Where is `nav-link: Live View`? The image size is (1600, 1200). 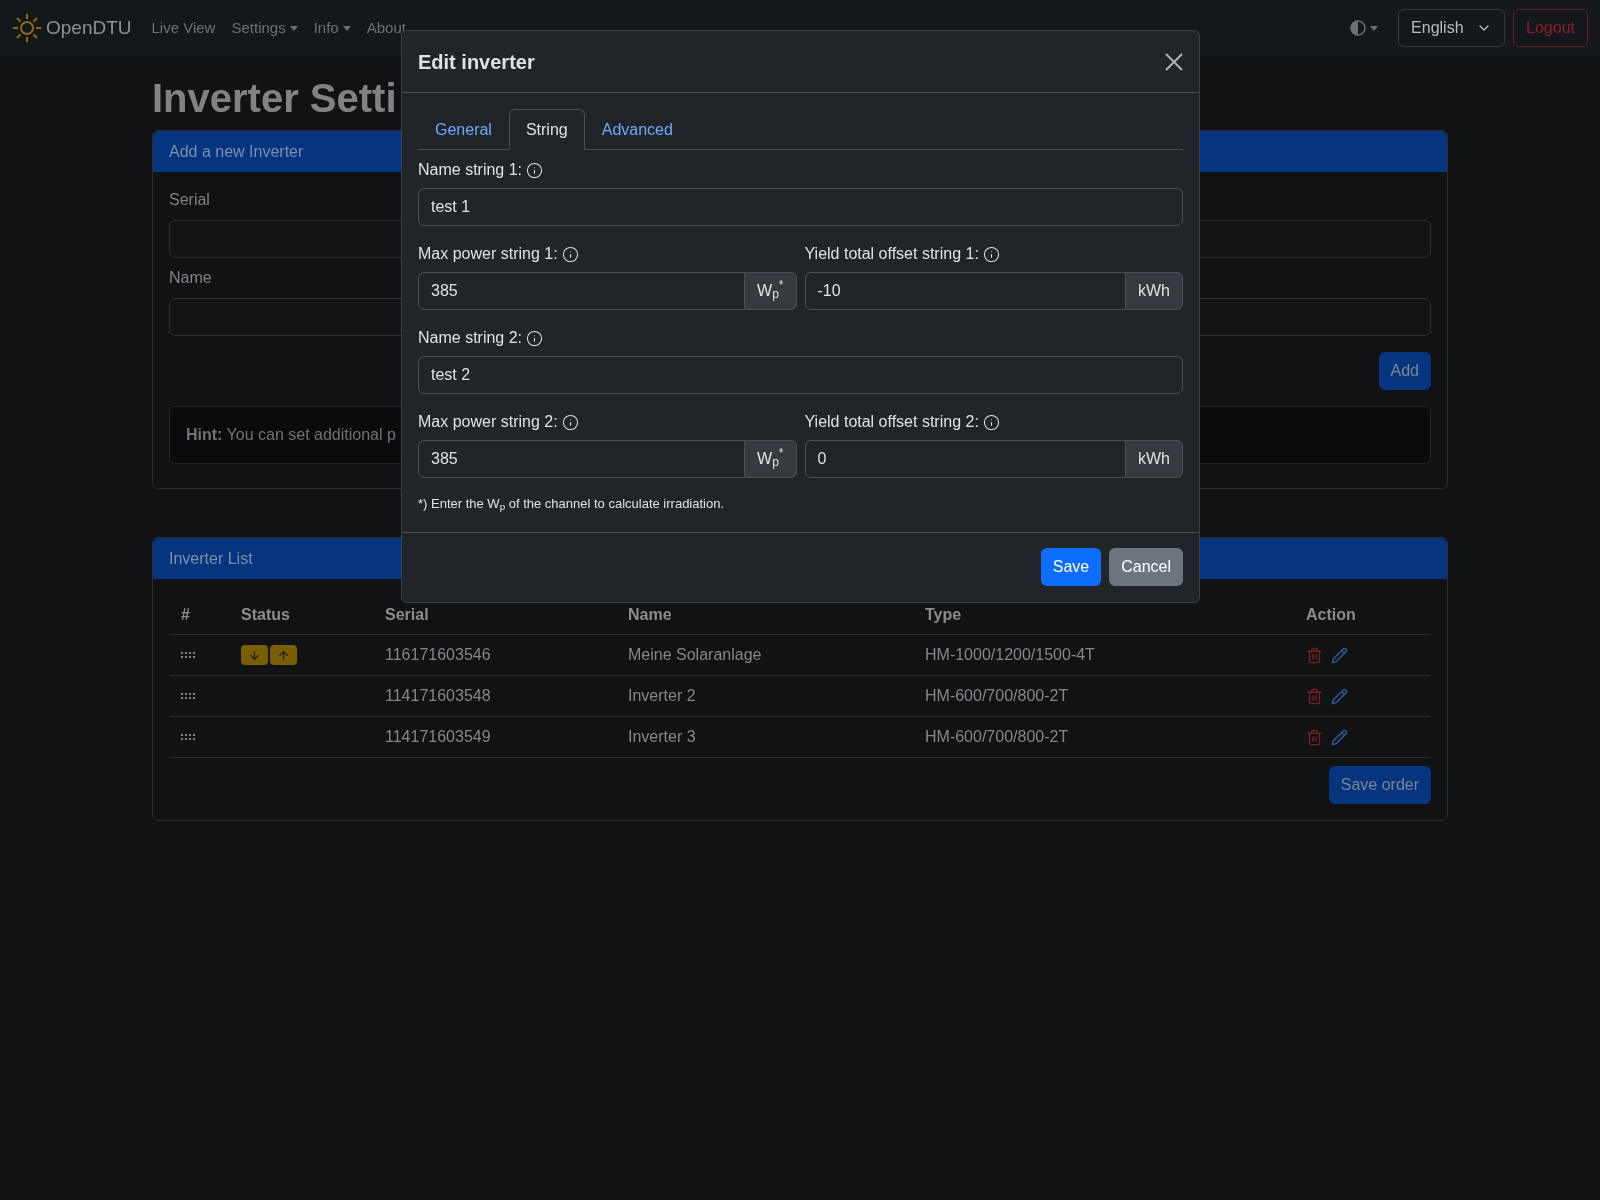
nav-link: Live View is located at coordinates (183, 28).